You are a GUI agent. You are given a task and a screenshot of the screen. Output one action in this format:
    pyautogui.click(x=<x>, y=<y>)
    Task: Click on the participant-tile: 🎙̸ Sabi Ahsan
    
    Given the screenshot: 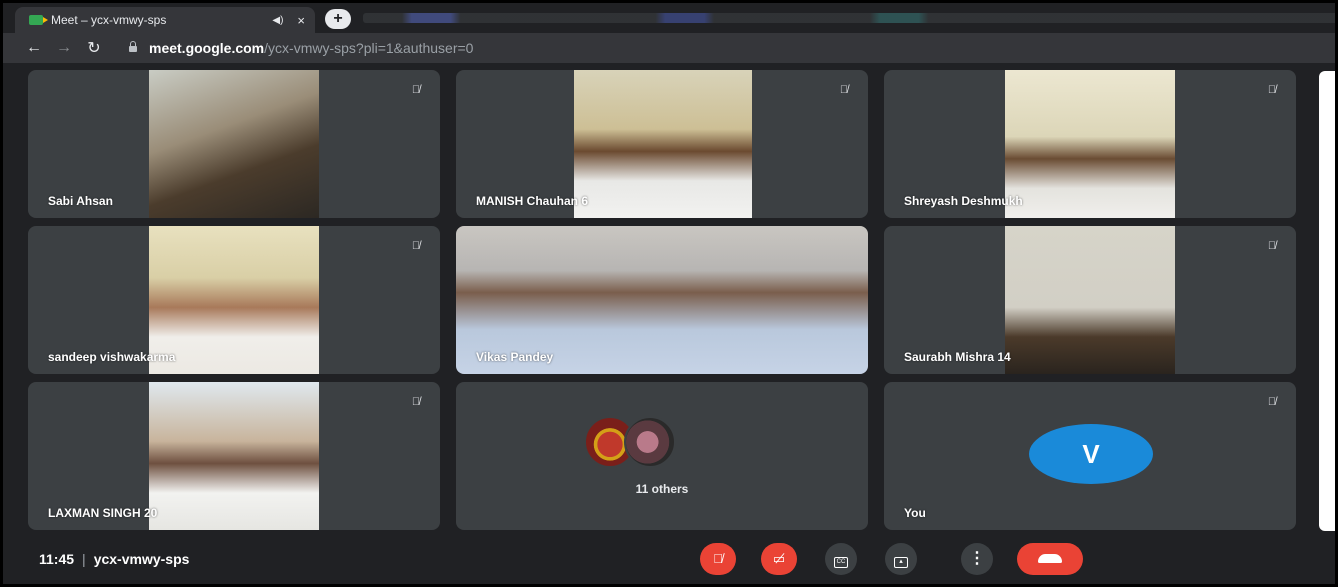 What is the action you would take?
    pyautogui.click(x=234, y=144)
    